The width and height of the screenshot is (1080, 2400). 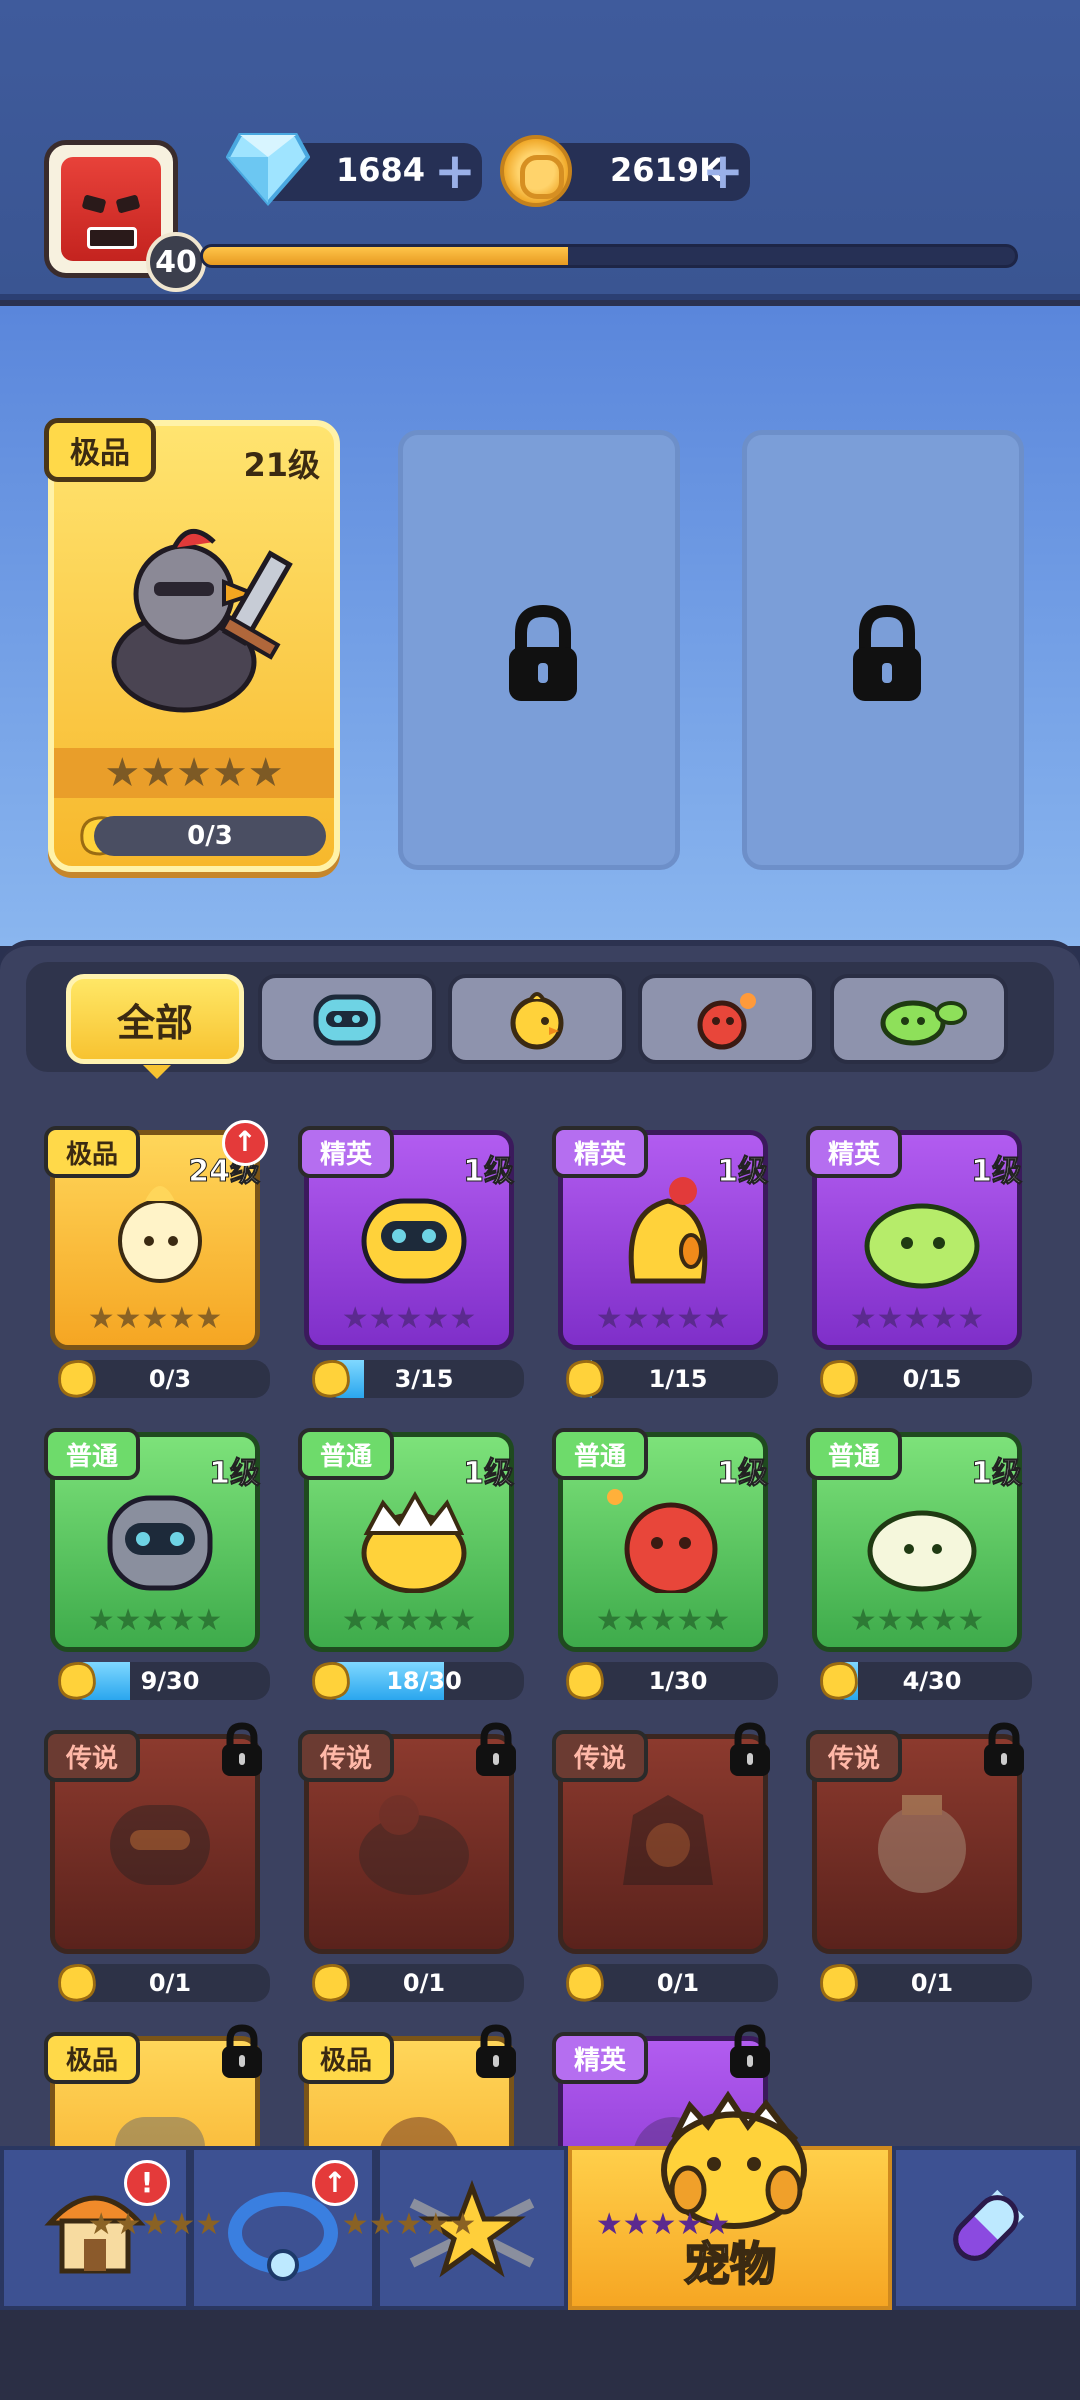 What do you see at coordinates (625, 171) in the screenshot?
I see `coin-counter: 2619K +` at bounding box center [625, 171].